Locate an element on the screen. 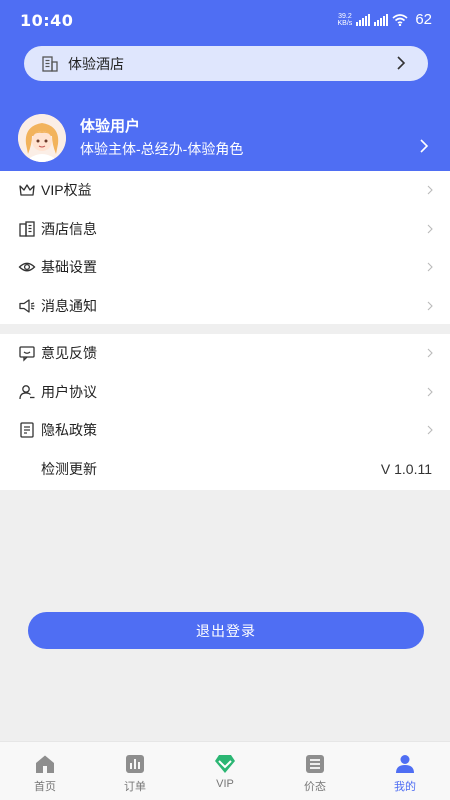 The height and width of the screenshot is (800, 450). status-time: 10:40 is located at coordinates (47, 20).